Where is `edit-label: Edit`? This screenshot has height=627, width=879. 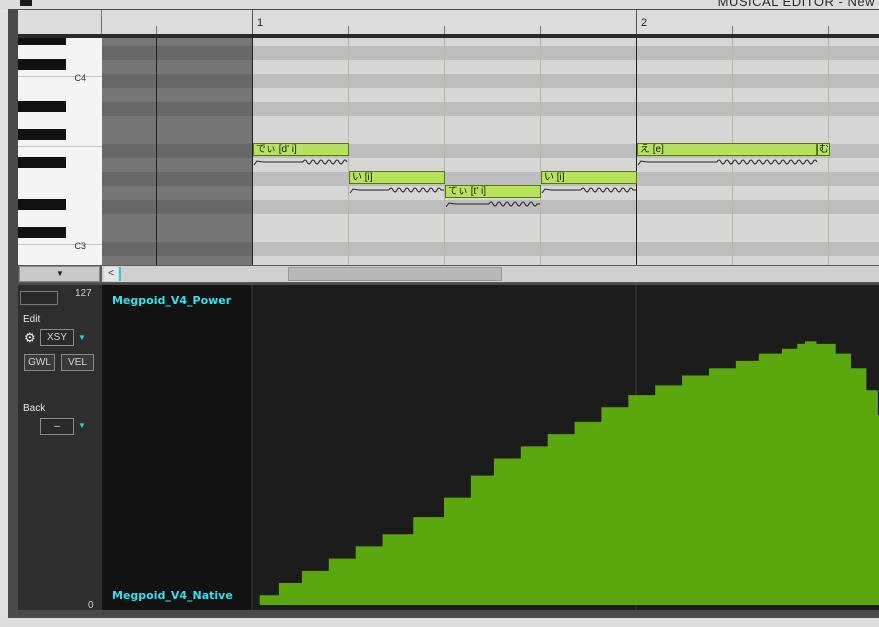 edit-label: Edit is located at coordinates (32, 319).